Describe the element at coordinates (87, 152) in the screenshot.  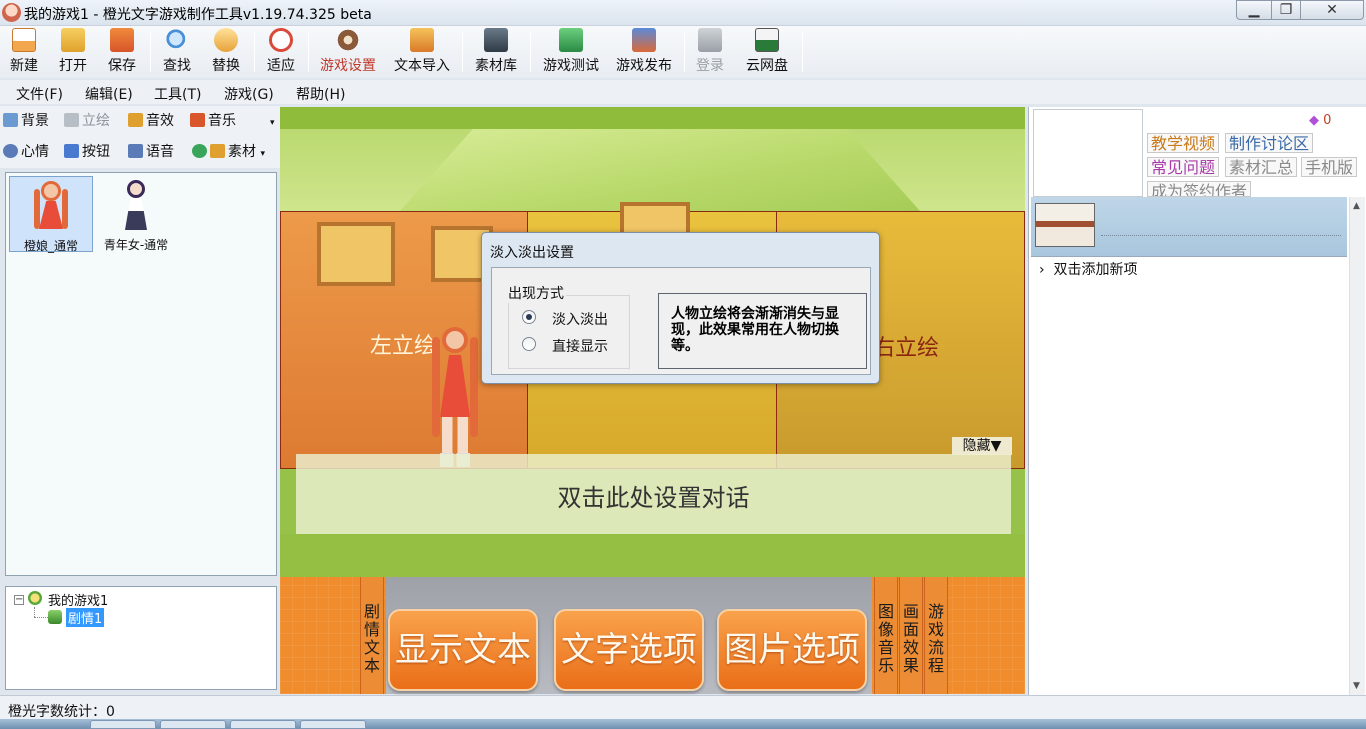
I see `tab-button: 按钮` at that location.